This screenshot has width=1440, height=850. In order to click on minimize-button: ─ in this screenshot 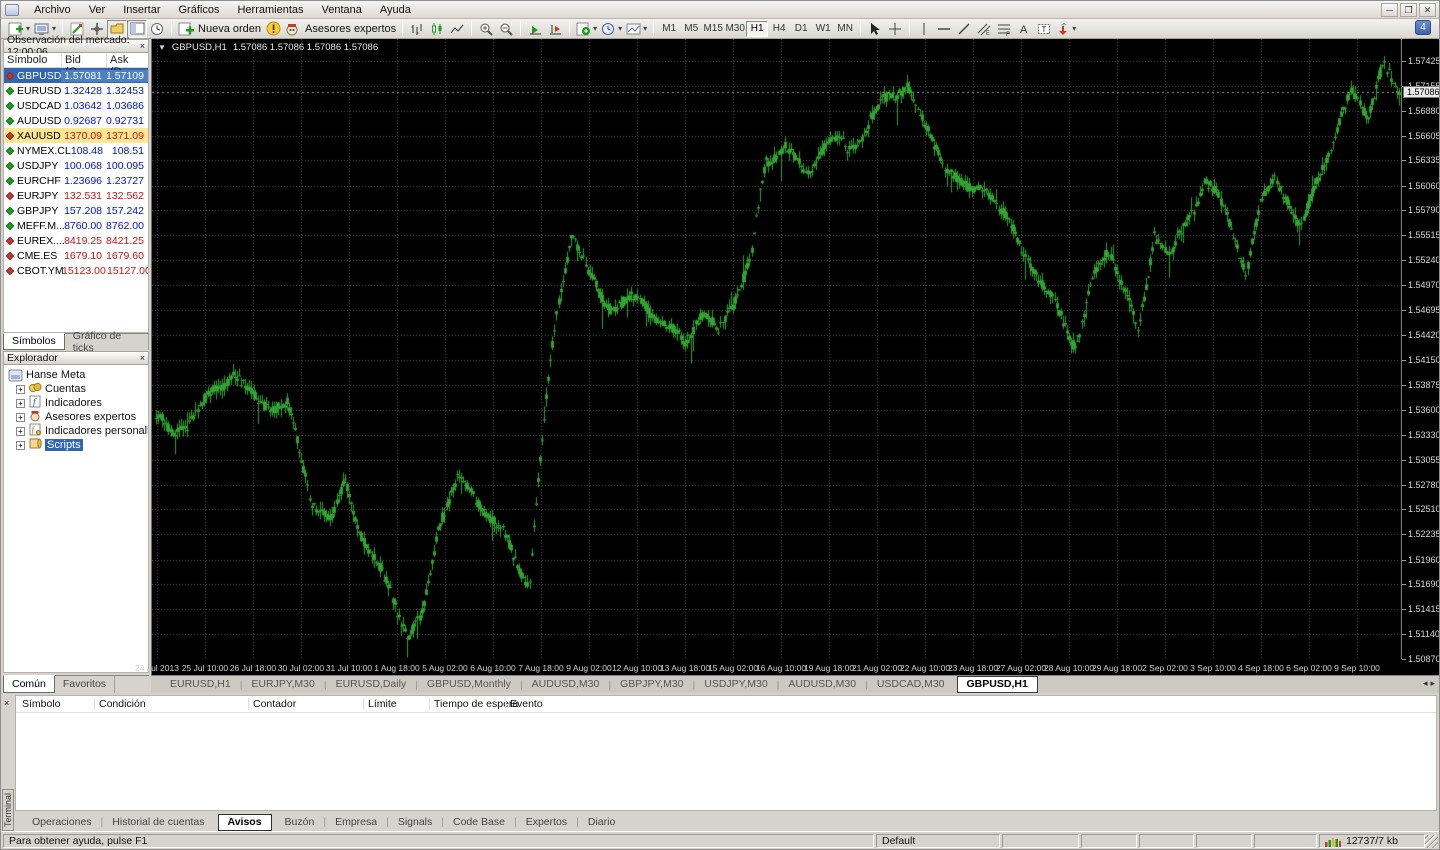, I will do `click(1389, 10)`.